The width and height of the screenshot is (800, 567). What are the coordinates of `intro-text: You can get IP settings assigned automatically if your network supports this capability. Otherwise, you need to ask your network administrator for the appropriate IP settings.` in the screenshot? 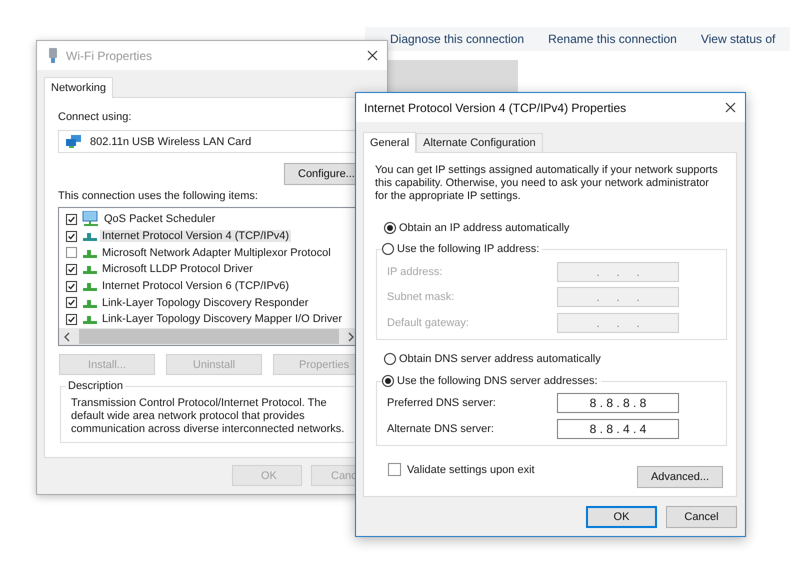 It's located at (547, 183).